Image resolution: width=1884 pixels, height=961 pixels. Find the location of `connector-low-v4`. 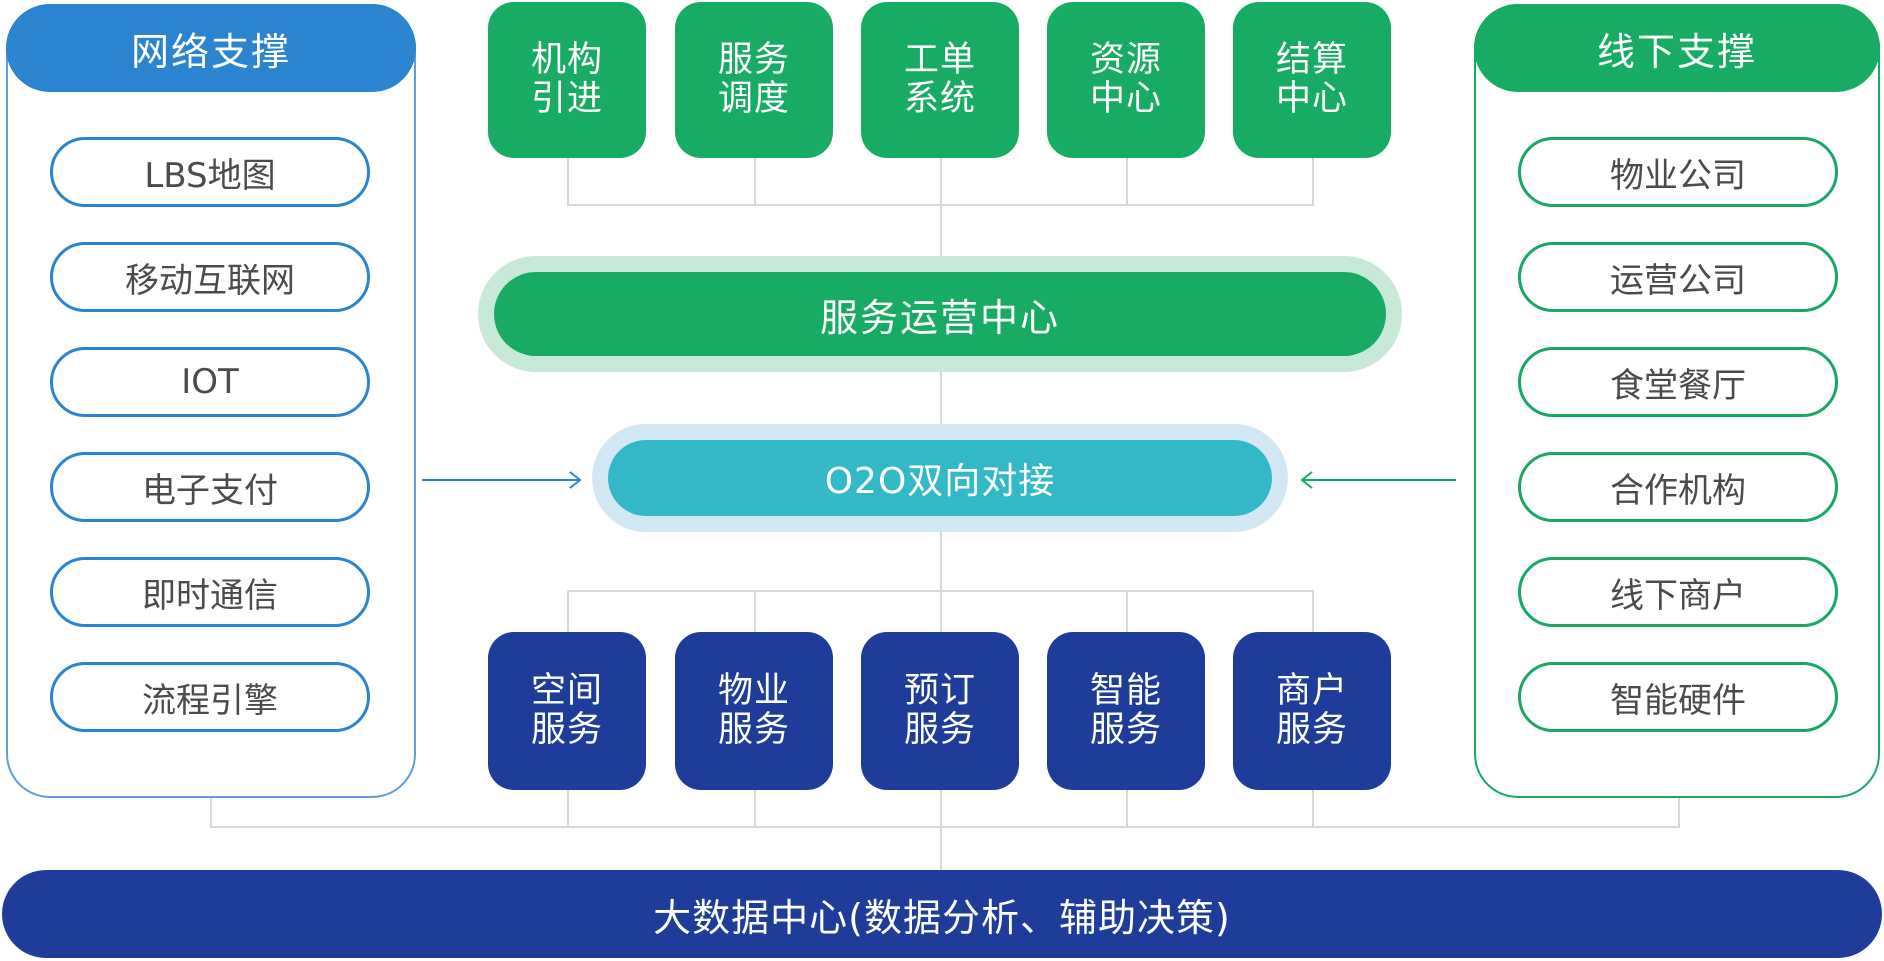

connector-low-v4 is located at coordinates (1127, 809).